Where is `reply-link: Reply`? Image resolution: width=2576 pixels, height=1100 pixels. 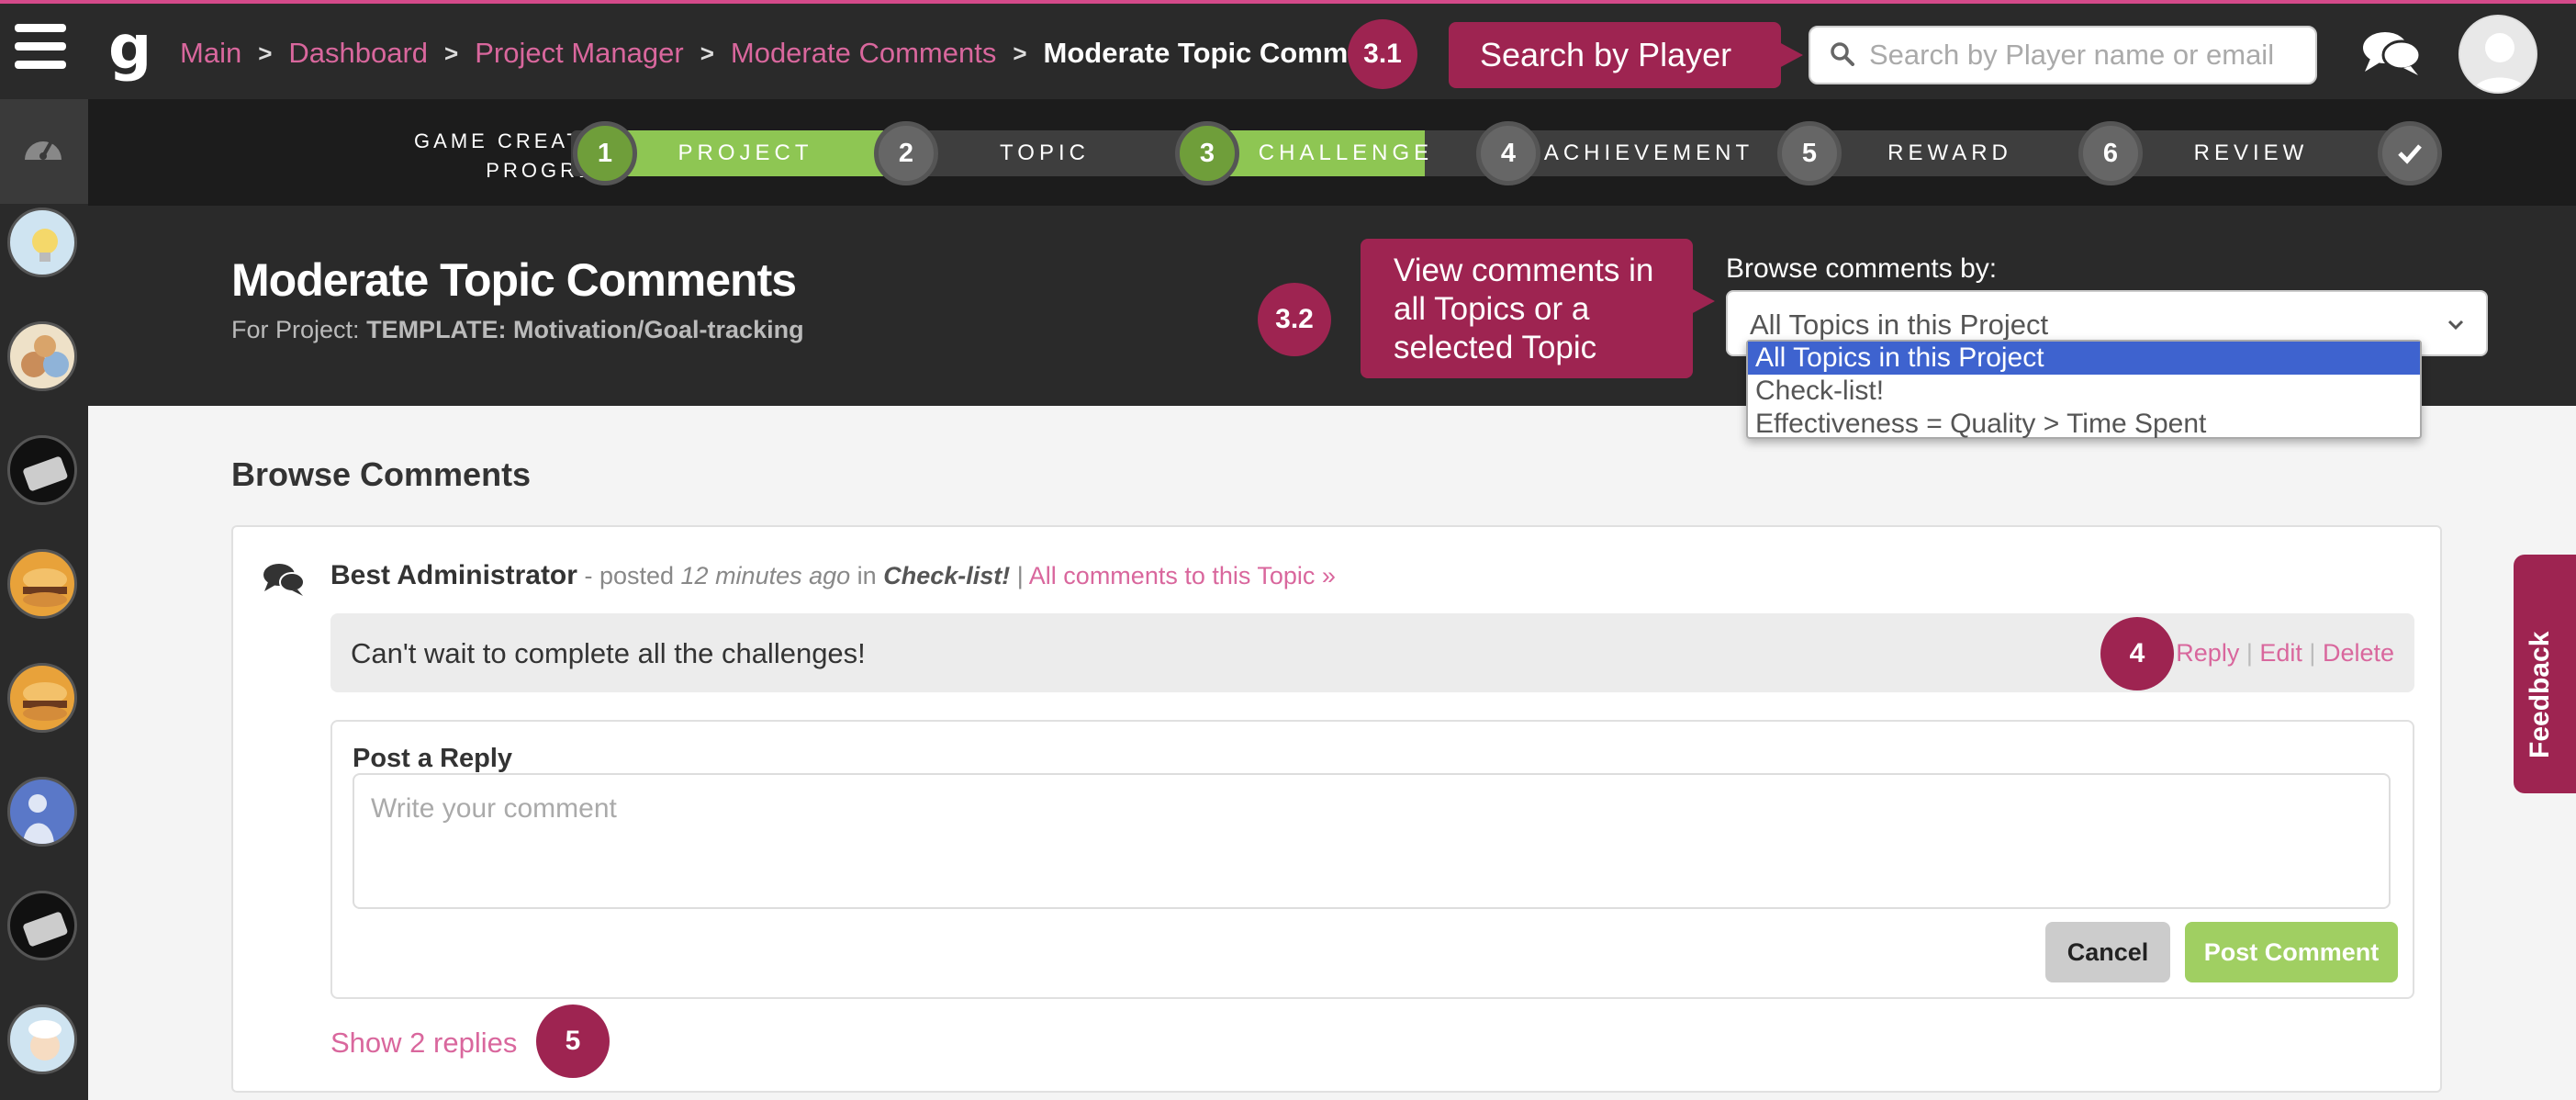
reply-link: Reply is located at coordinates (2207, 653).